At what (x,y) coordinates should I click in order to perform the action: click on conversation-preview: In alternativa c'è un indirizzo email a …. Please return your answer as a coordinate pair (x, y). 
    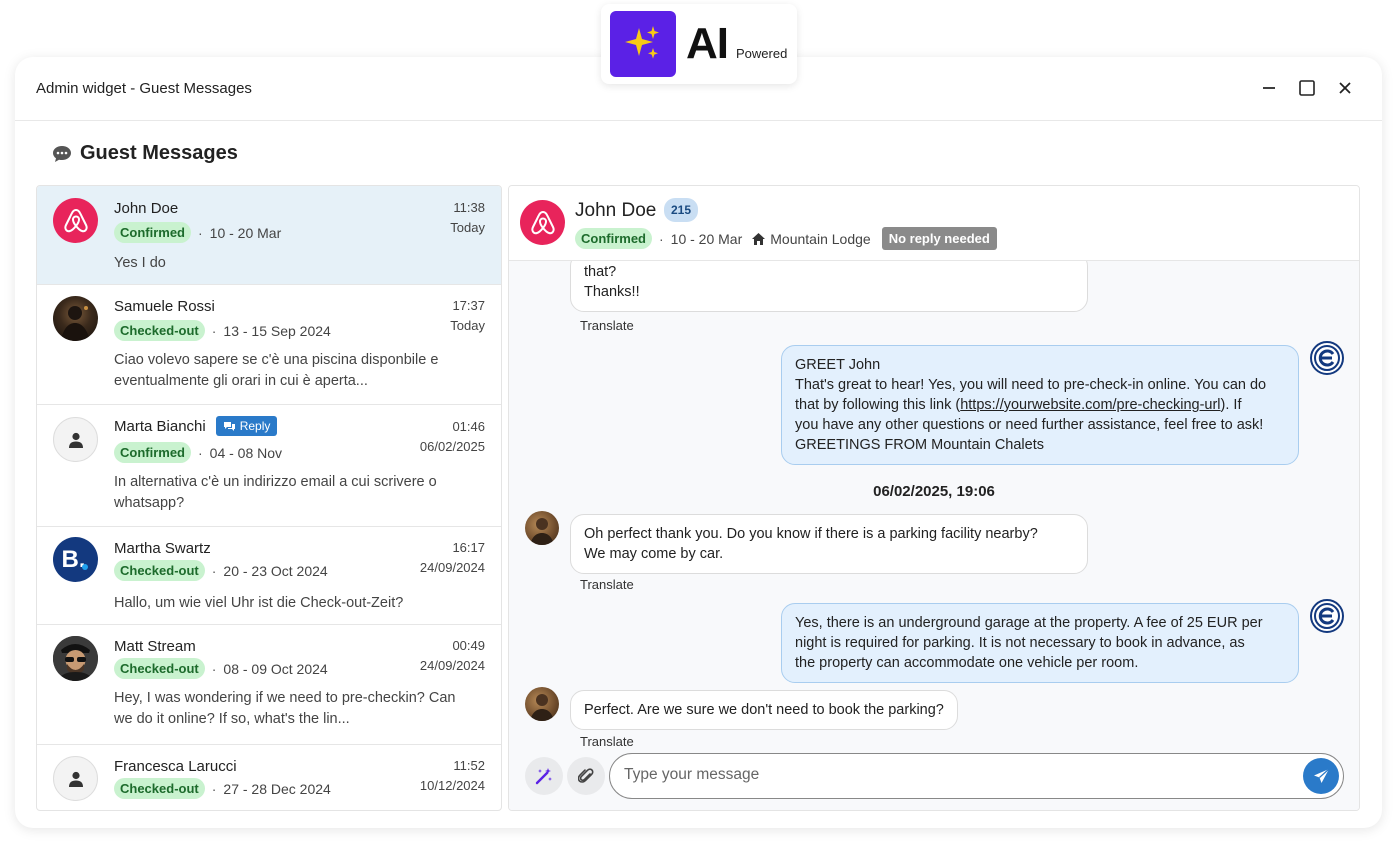
    Looking at the image, I should click on (275, 492).